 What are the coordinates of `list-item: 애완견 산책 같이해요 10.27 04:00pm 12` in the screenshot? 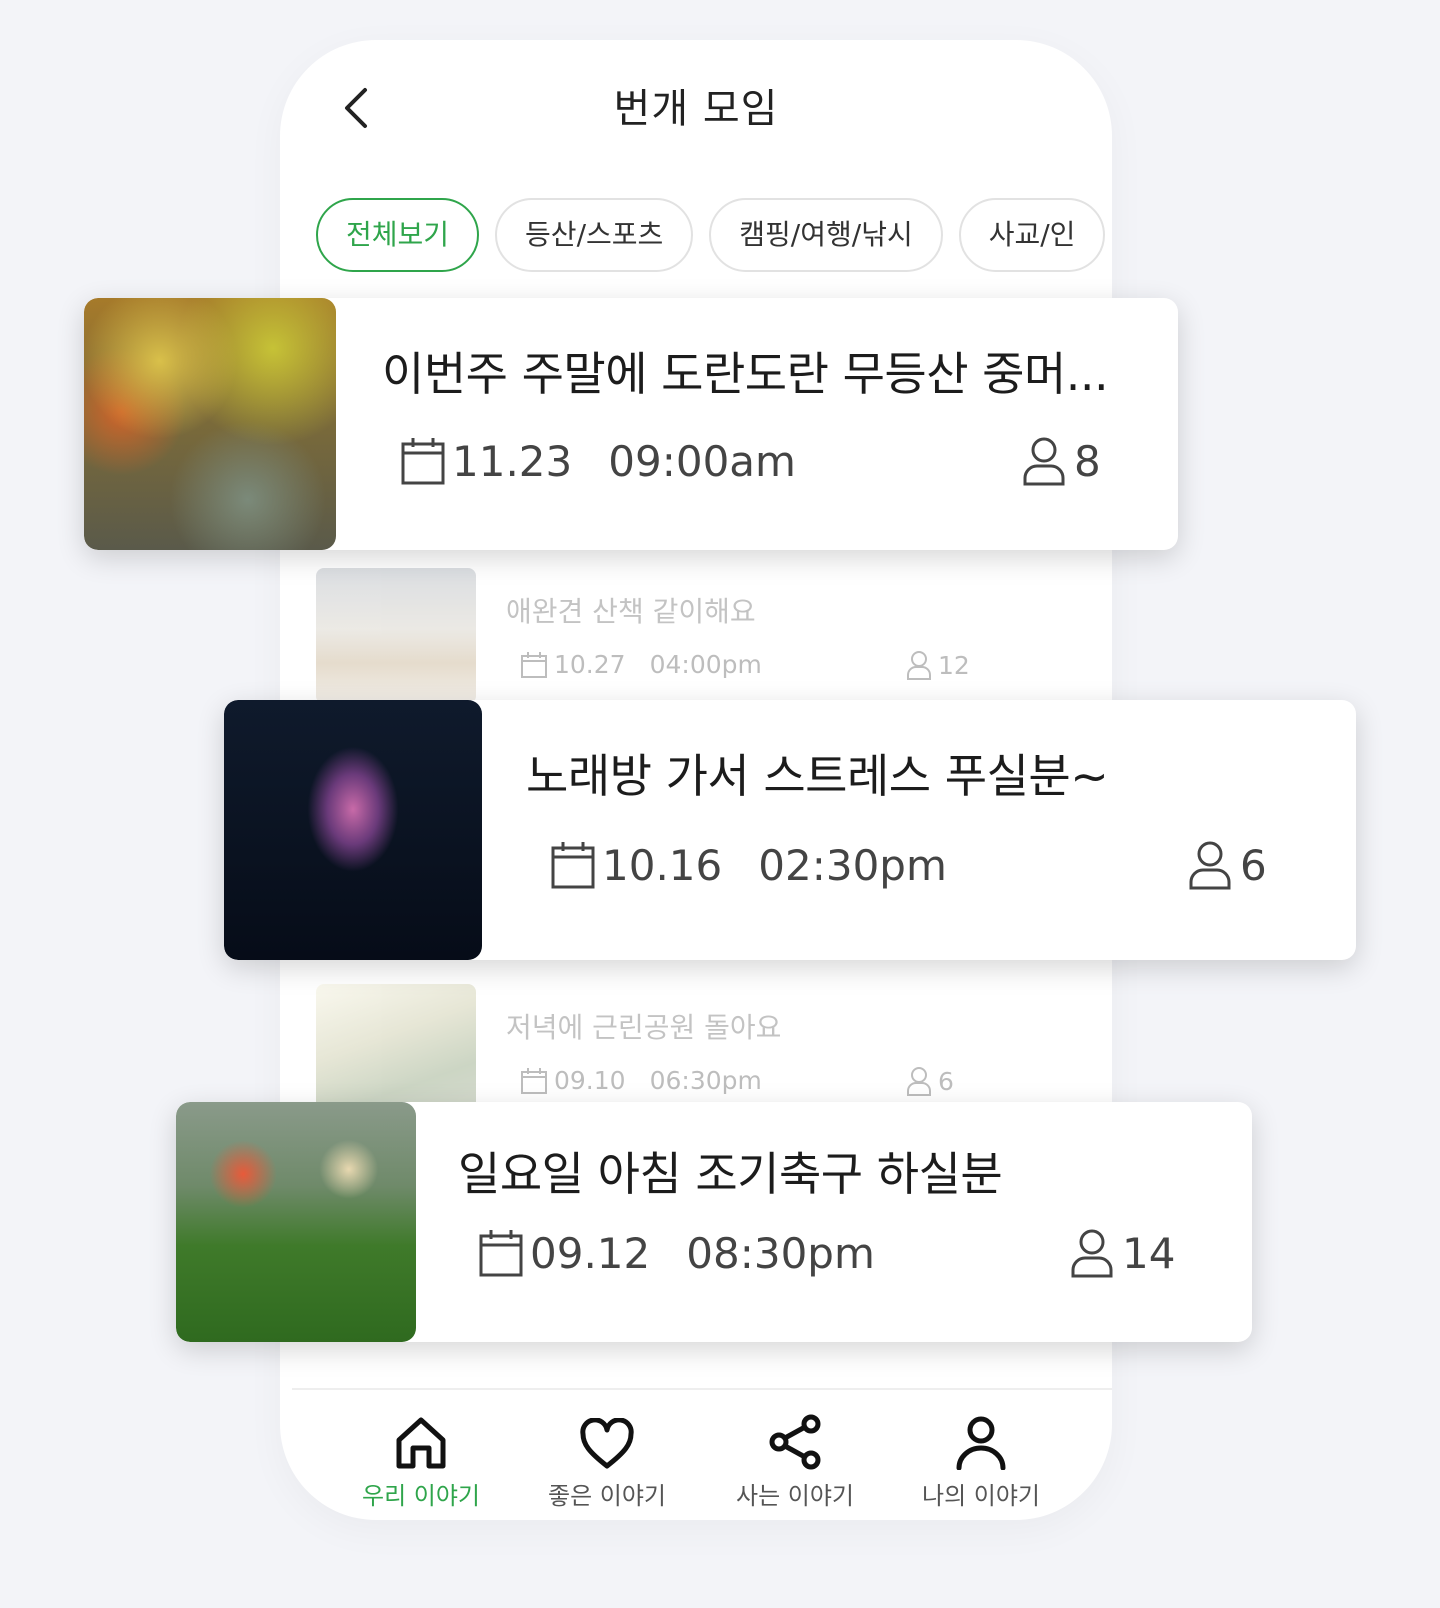 It's located at (676, 636).